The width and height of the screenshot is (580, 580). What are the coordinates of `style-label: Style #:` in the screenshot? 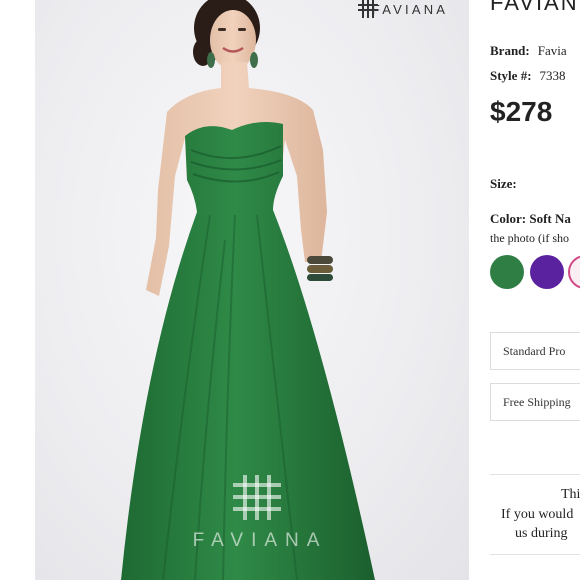 It's located at (511, 75).